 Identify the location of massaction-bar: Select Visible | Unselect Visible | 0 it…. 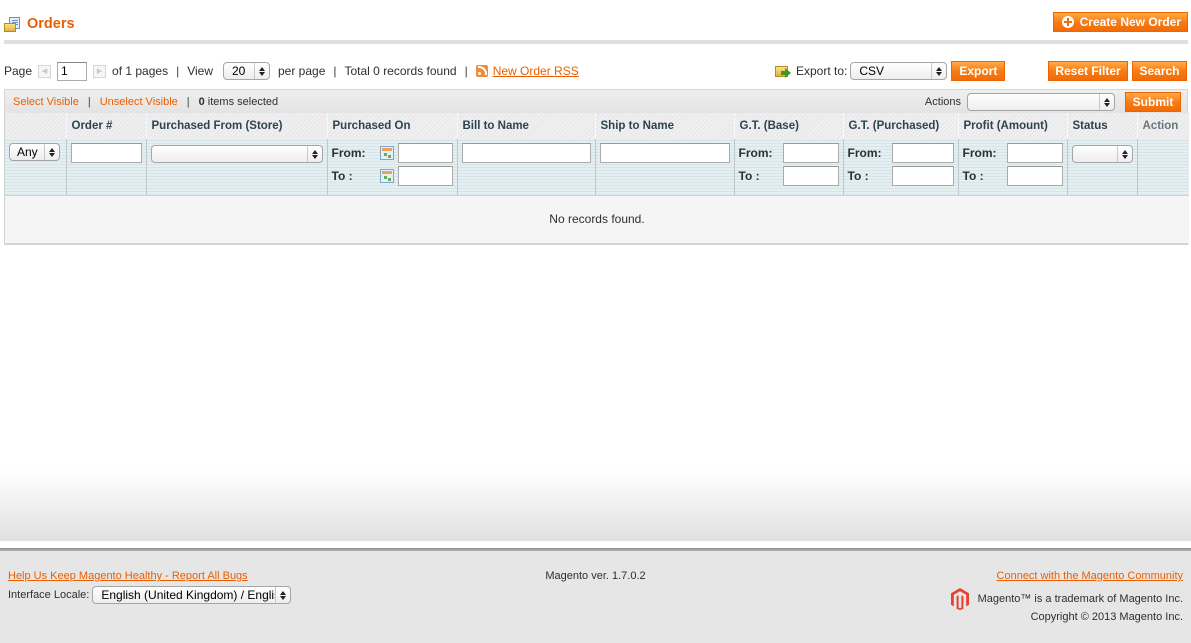
(596, 101).